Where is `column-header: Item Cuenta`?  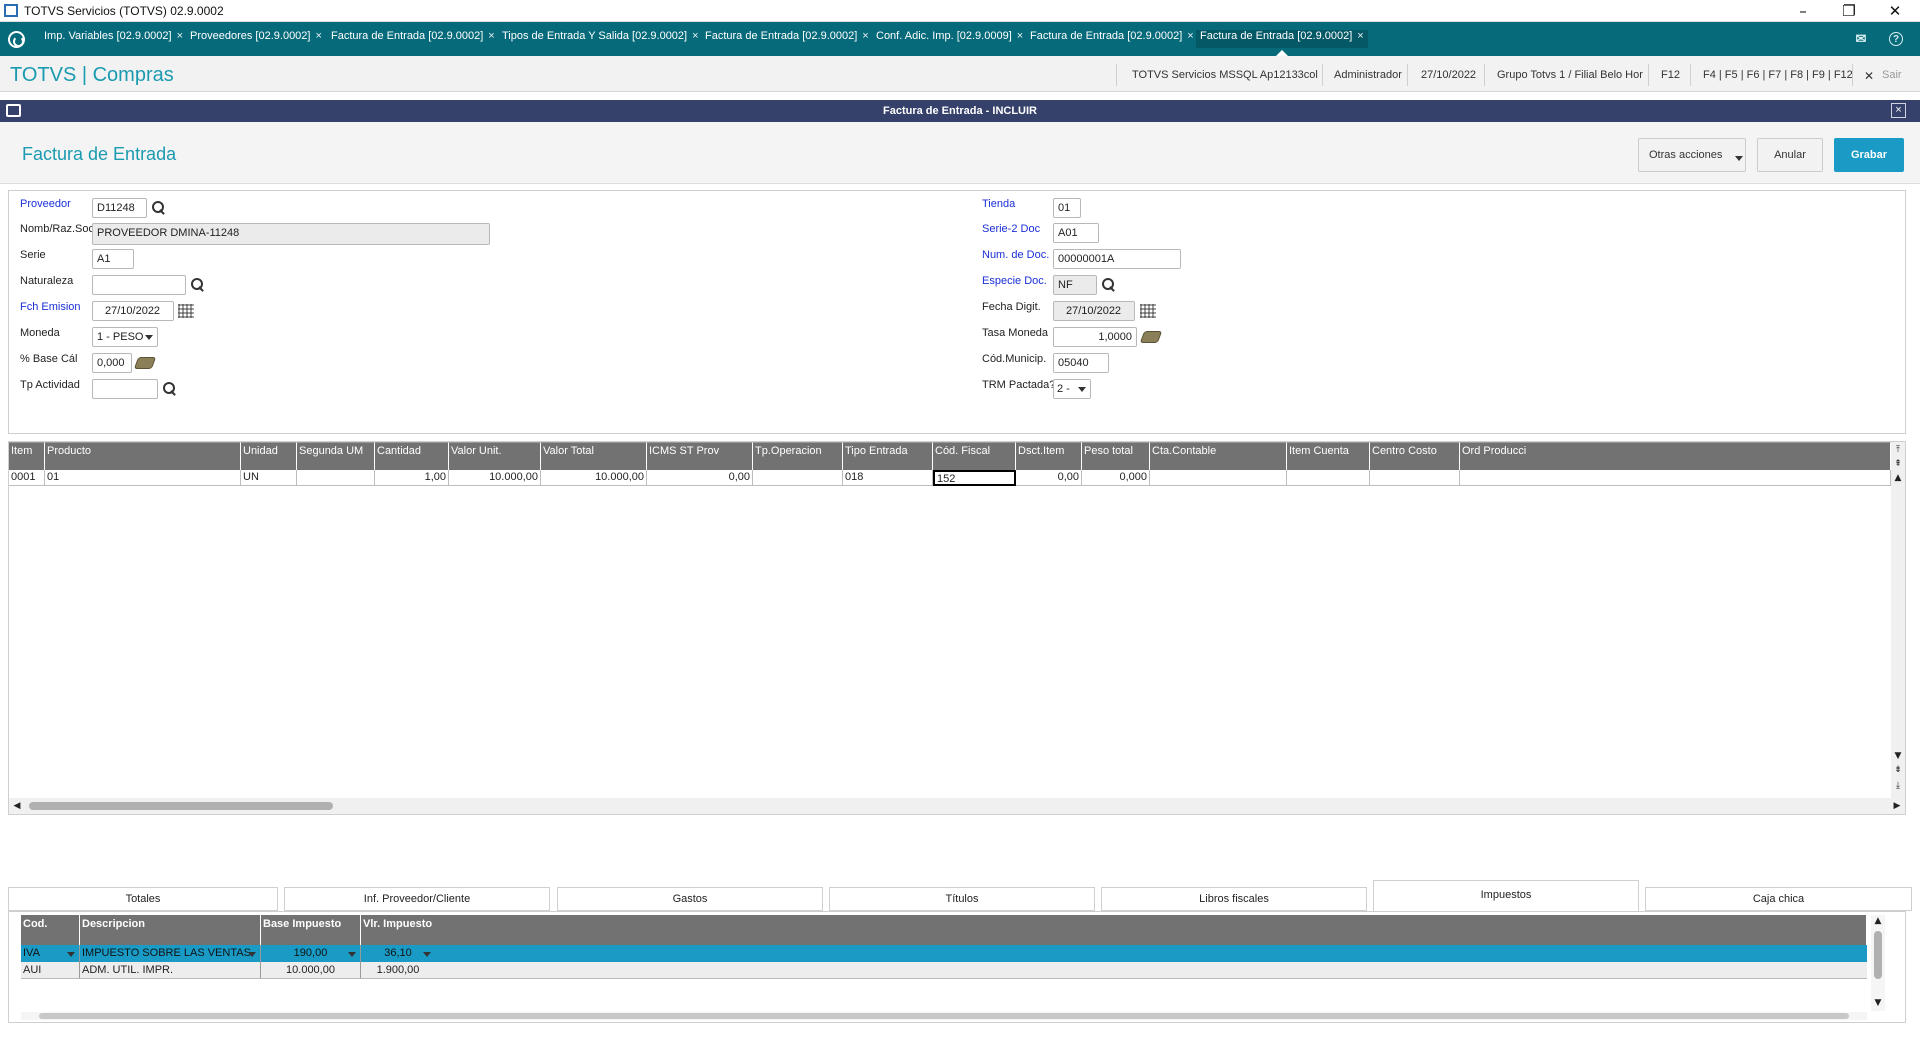
column-header: Item Cuenta is located at coordinates (1328, 456).